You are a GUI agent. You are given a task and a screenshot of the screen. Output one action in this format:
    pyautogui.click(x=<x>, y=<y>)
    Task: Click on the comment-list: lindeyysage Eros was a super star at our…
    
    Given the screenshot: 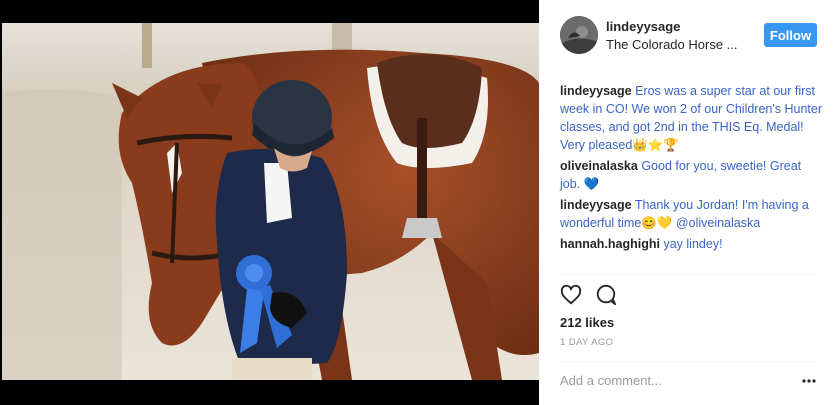 What is the action you would take?
    pyautogui.click(x=691, y=169)
    